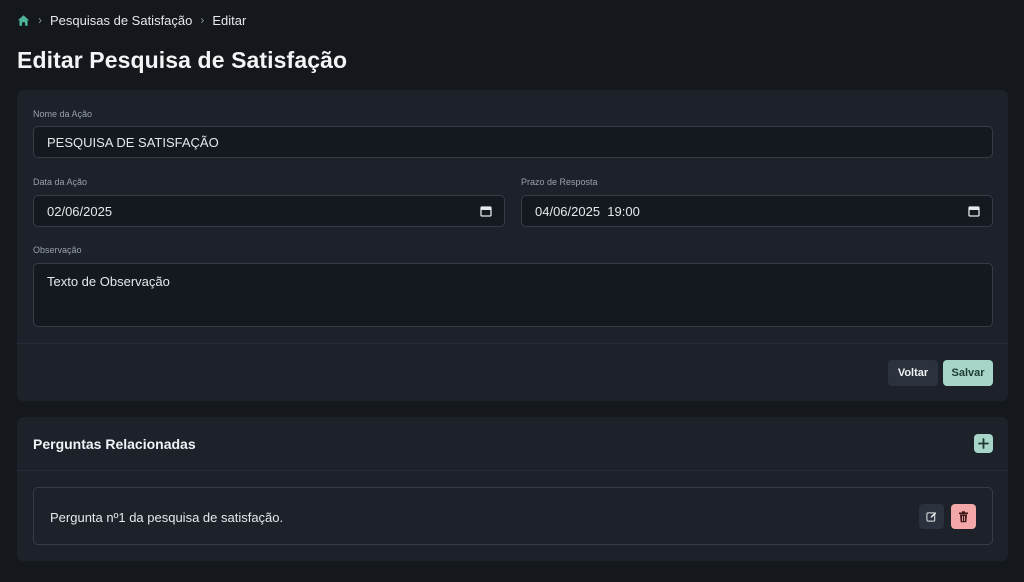 The width and height of the screenshot is (1024, 582). What do you see at coordinates (108, 281) in the screenshot?
I see `observacao-value: Texto de Observação` at bounding box center [108, 281].